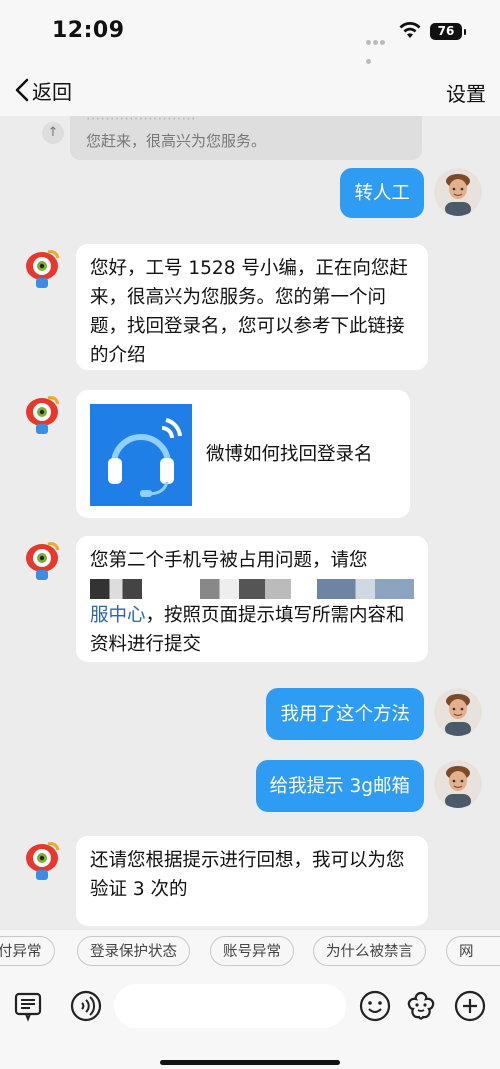  I want to click on status-time: 12:09, so click(88, 30).